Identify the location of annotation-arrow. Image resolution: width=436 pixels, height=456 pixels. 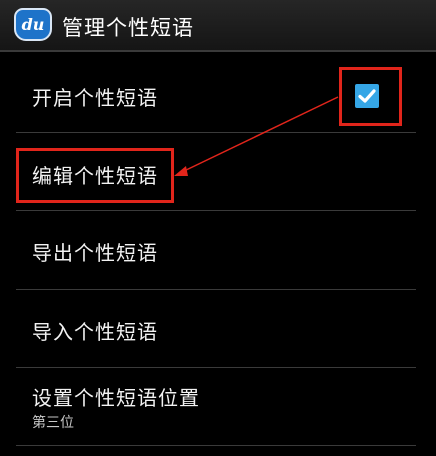
(256, 136).